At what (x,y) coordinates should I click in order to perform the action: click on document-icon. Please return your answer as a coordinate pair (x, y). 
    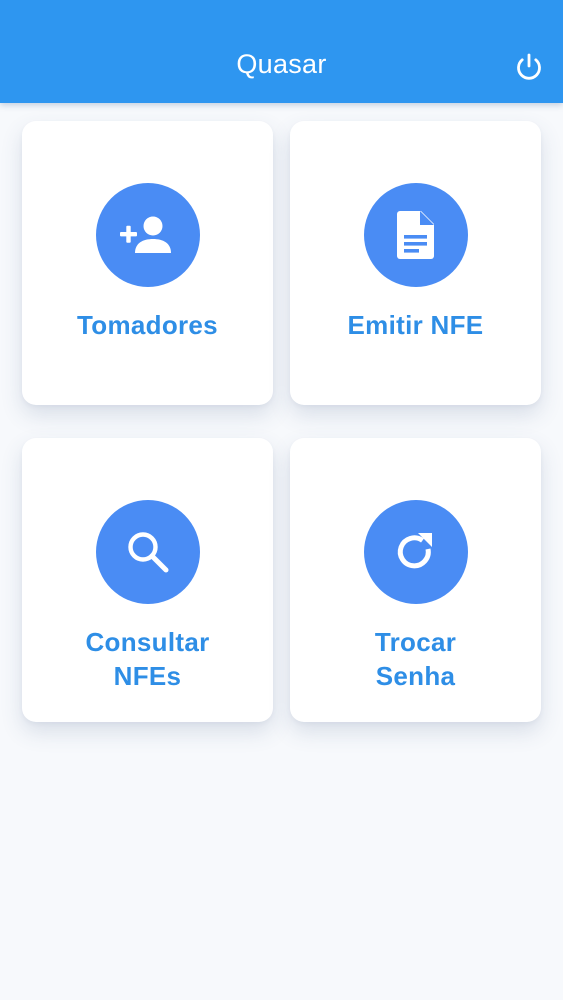
    Looking at the image, I should click on (415, 235).